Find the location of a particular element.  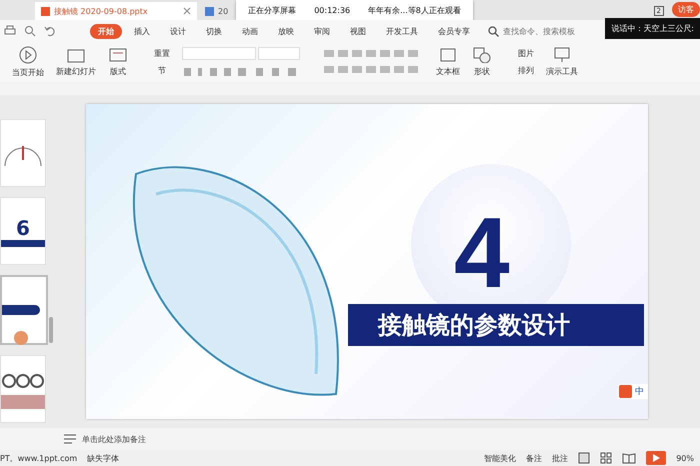

close-icon is located at coordinates (187, 11).